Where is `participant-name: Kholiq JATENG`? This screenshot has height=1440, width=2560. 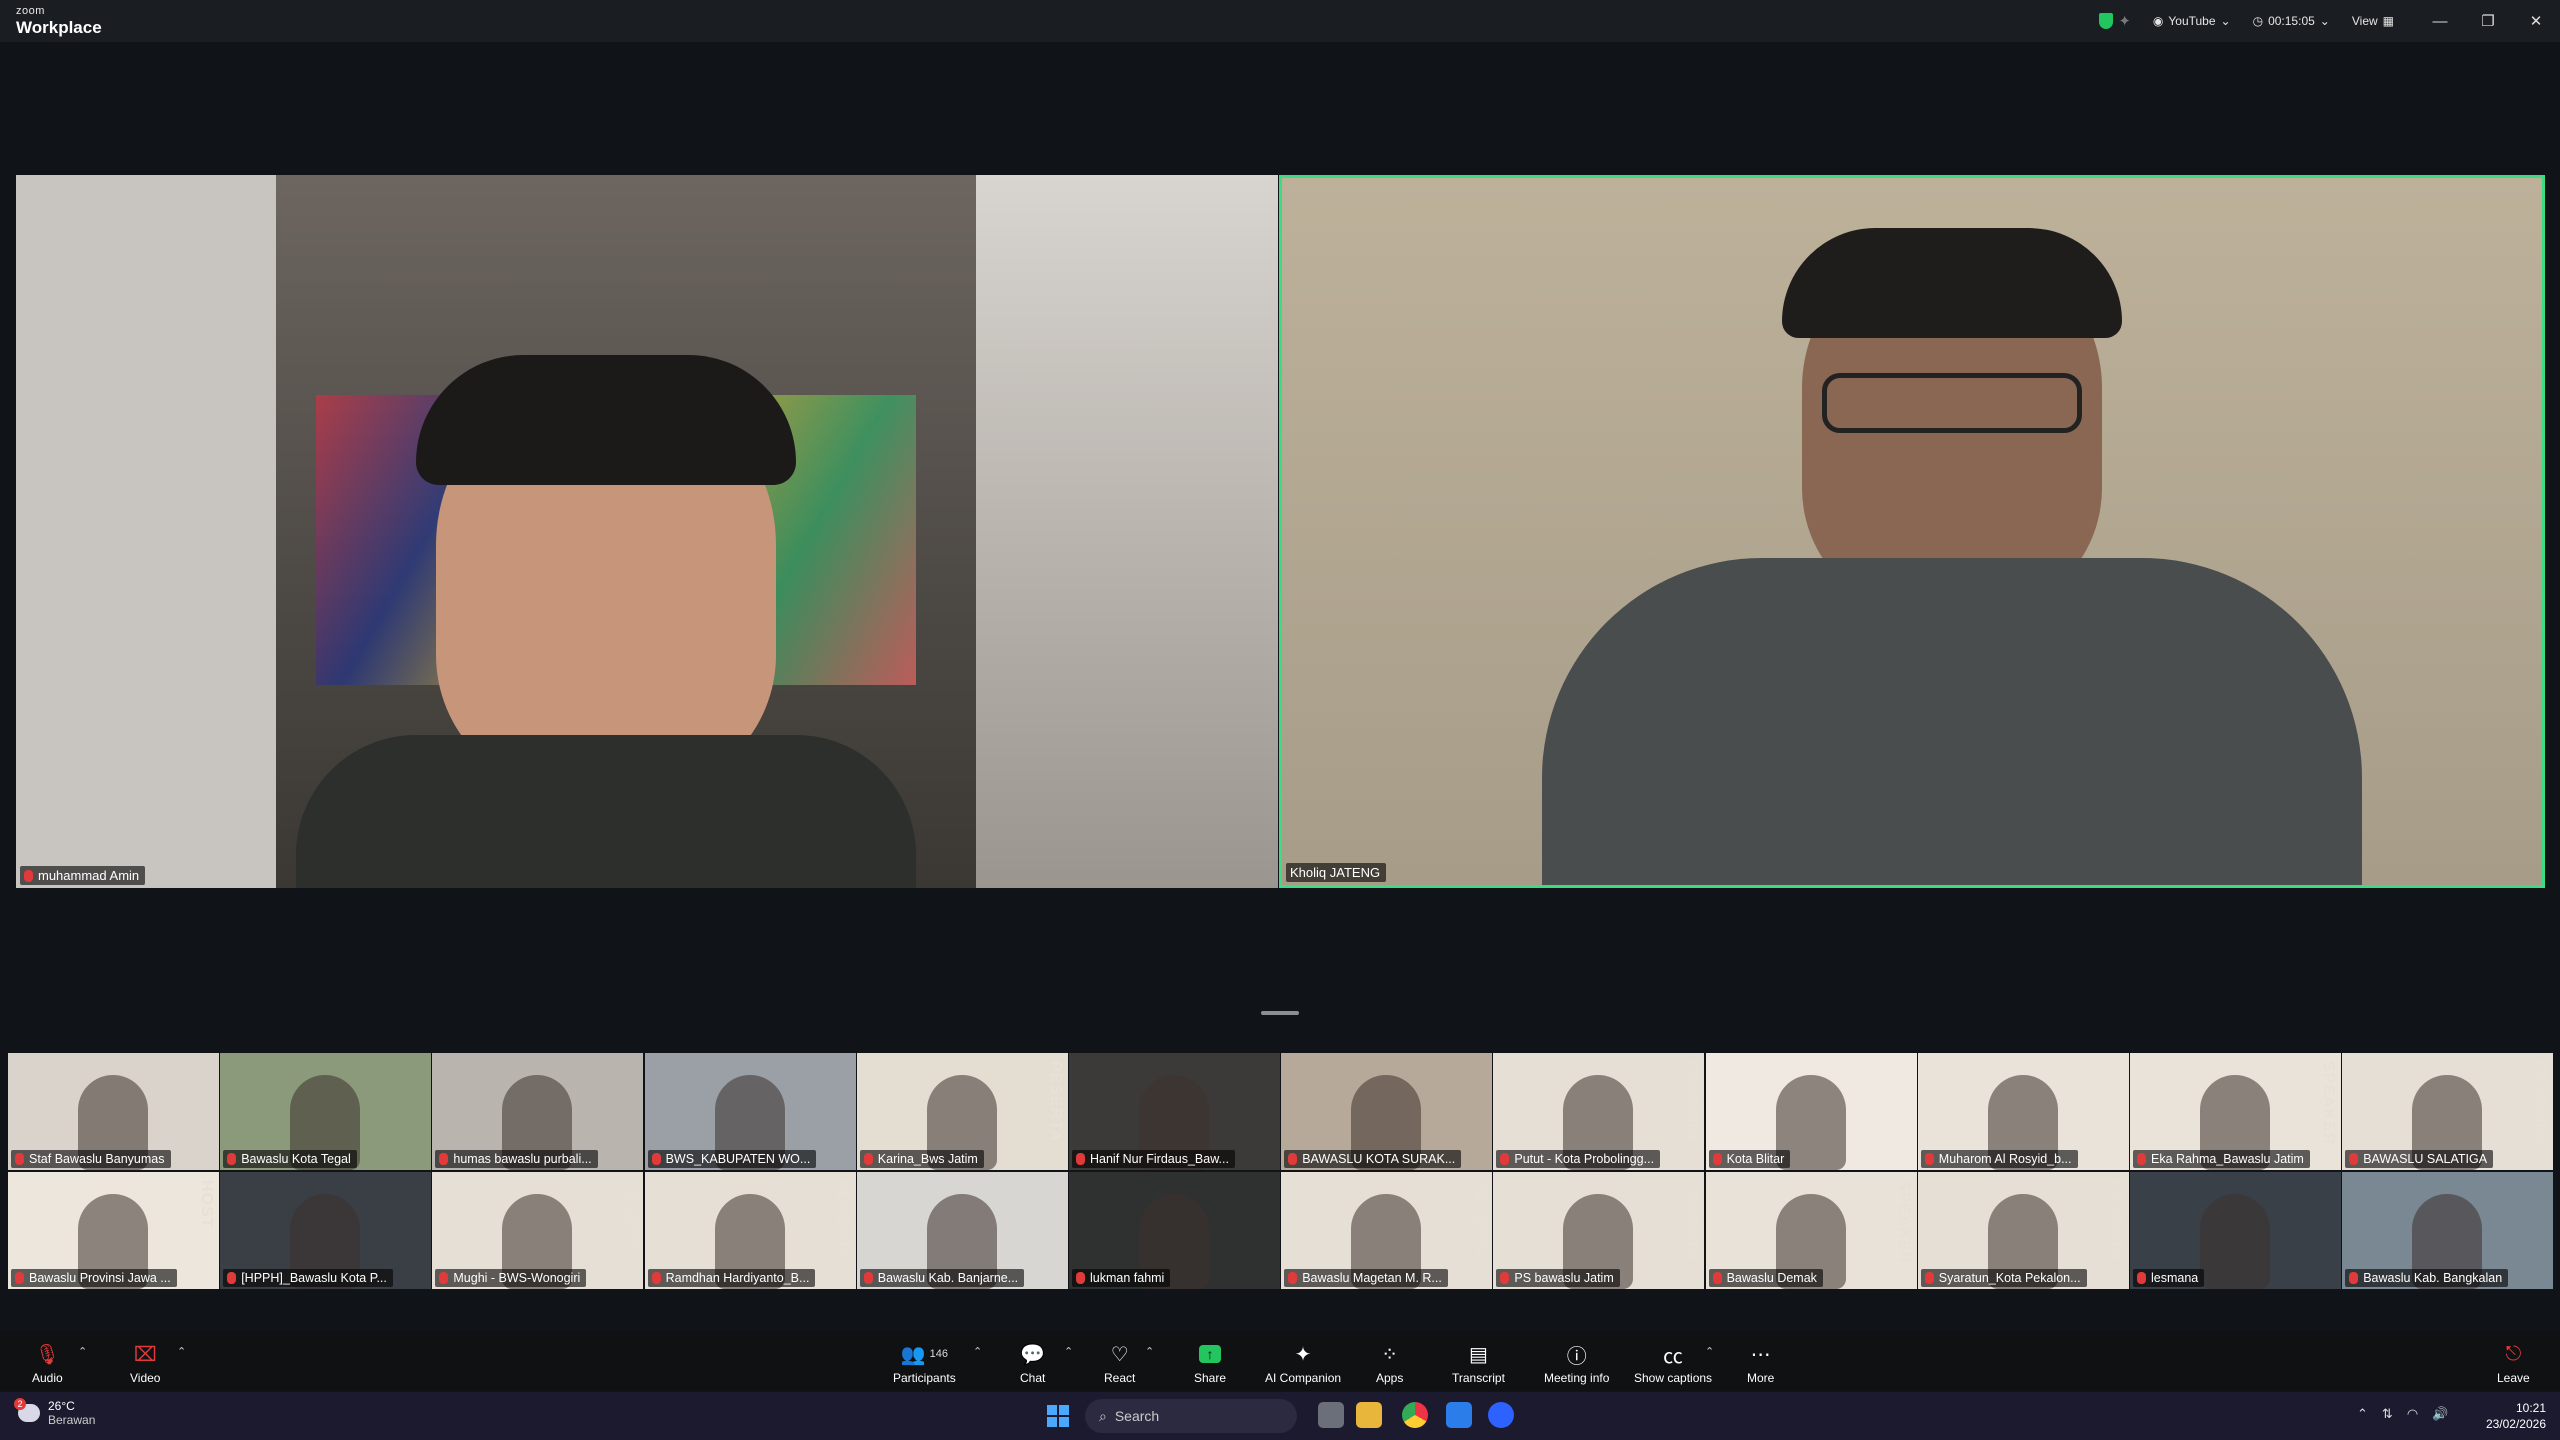
participant-name: Kholiq JATENG is located at coordinates (1335, 872).